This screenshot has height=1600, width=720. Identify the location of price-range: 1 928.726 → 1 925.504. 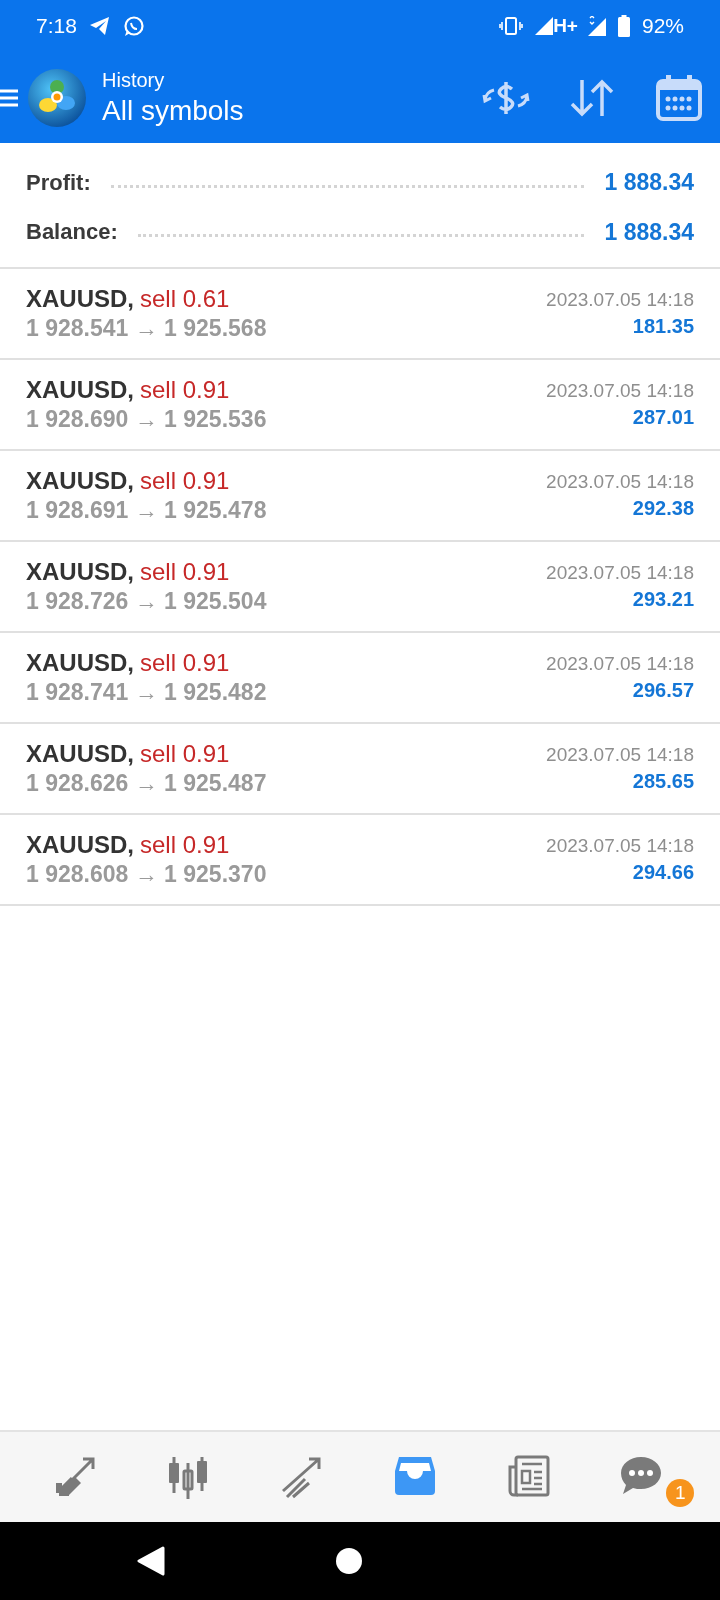
(147, 601).